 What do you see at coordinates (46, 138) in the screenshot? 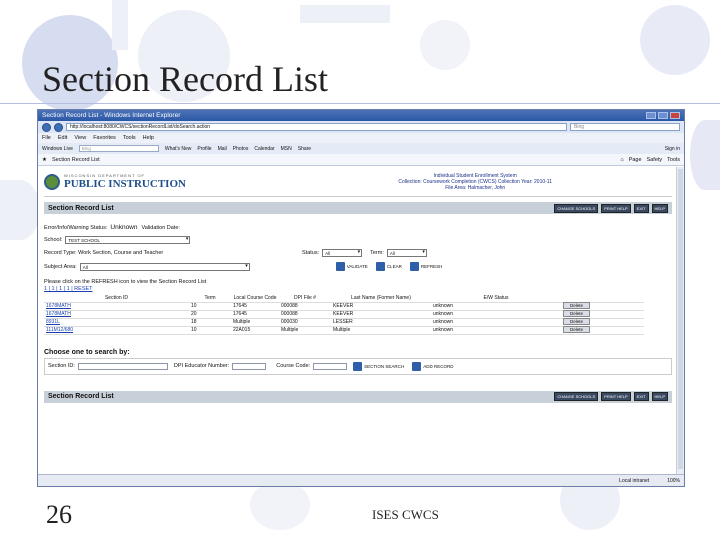
I see `menu-file: File` at bounding box center [46, 138].